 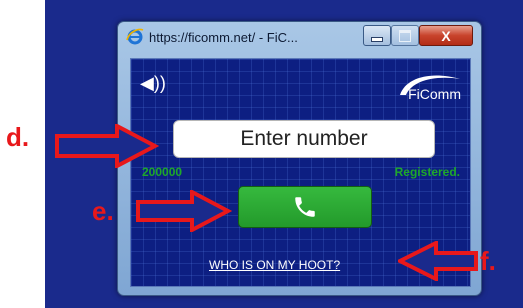 I want to click on maximize-icon, so click(x=405, y=35).